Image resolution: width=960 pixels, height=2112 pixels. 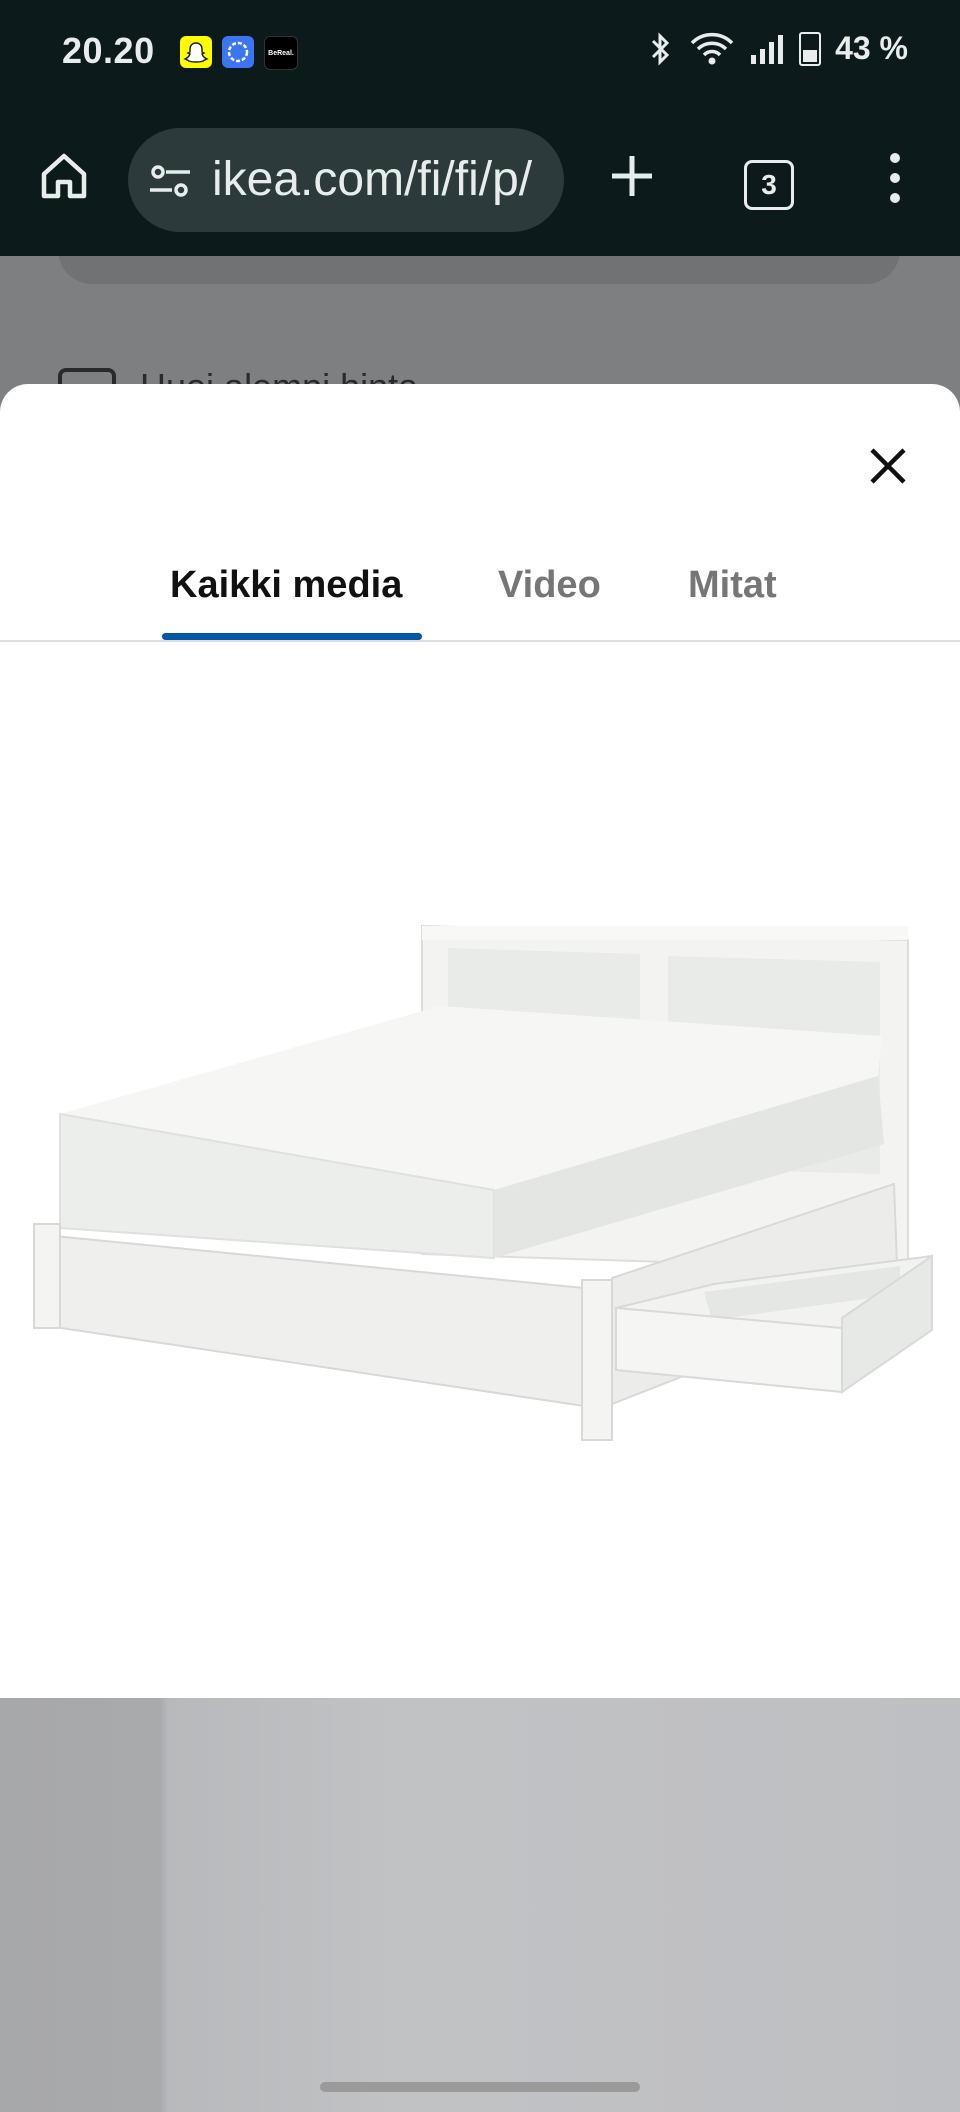 What do you see at coordinates (480, 588) in the screenshot?
I see `media-tabs: Kaikki media Video Mitat` at bounding box center [480, 588].